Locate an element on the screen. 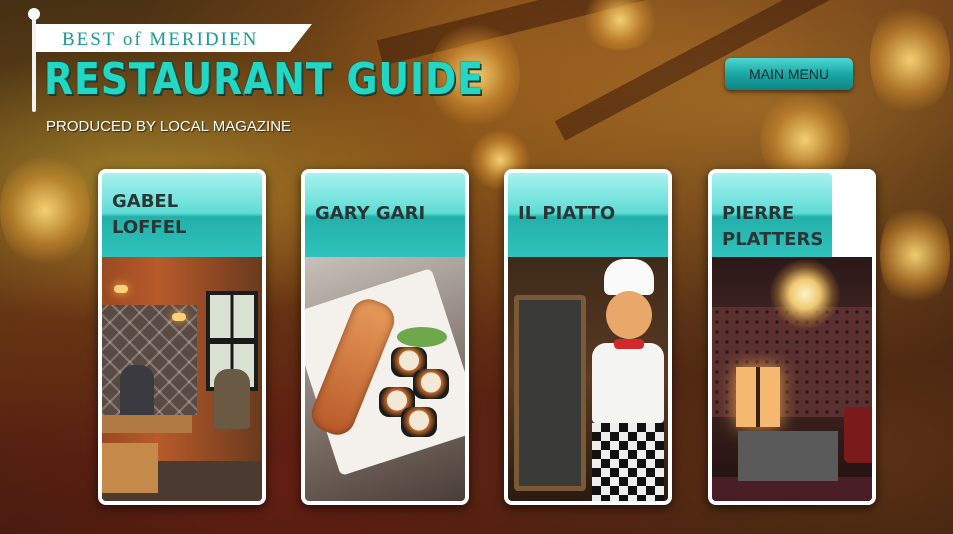 The width and height of the screenshot is (953, 534). restaurant-name: GABEL LOFFEL is located at coordinates (182, 215).